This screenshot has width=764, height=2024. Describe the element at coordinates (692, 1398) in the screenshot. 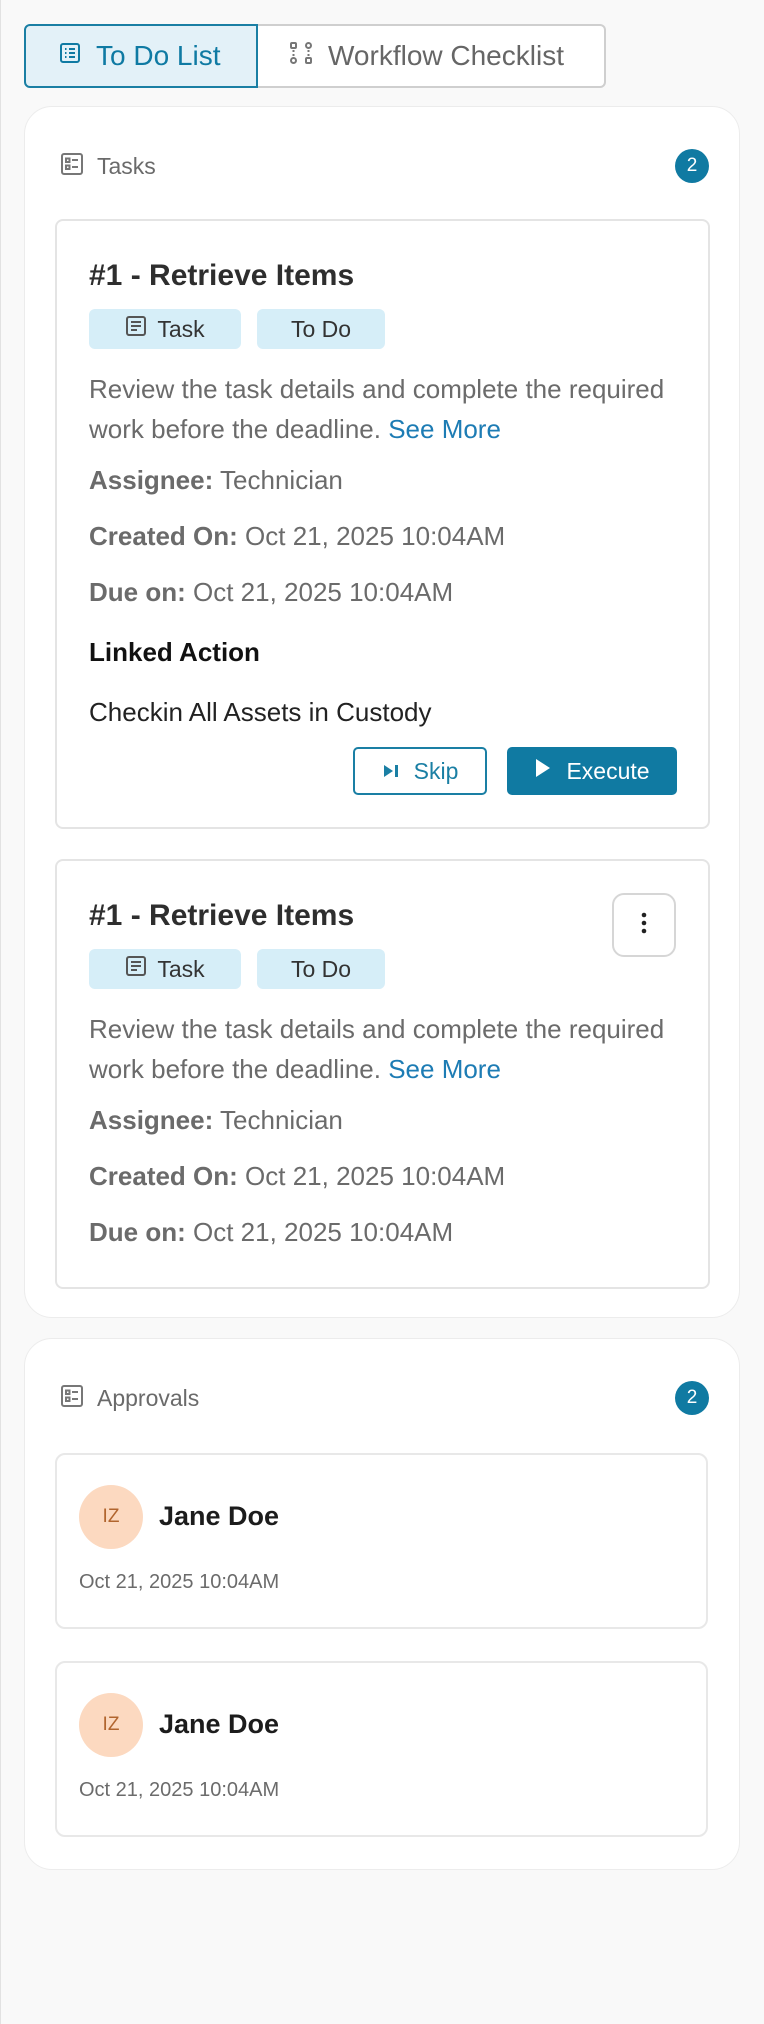

I see `approvals-count-badge: 2` at that location.